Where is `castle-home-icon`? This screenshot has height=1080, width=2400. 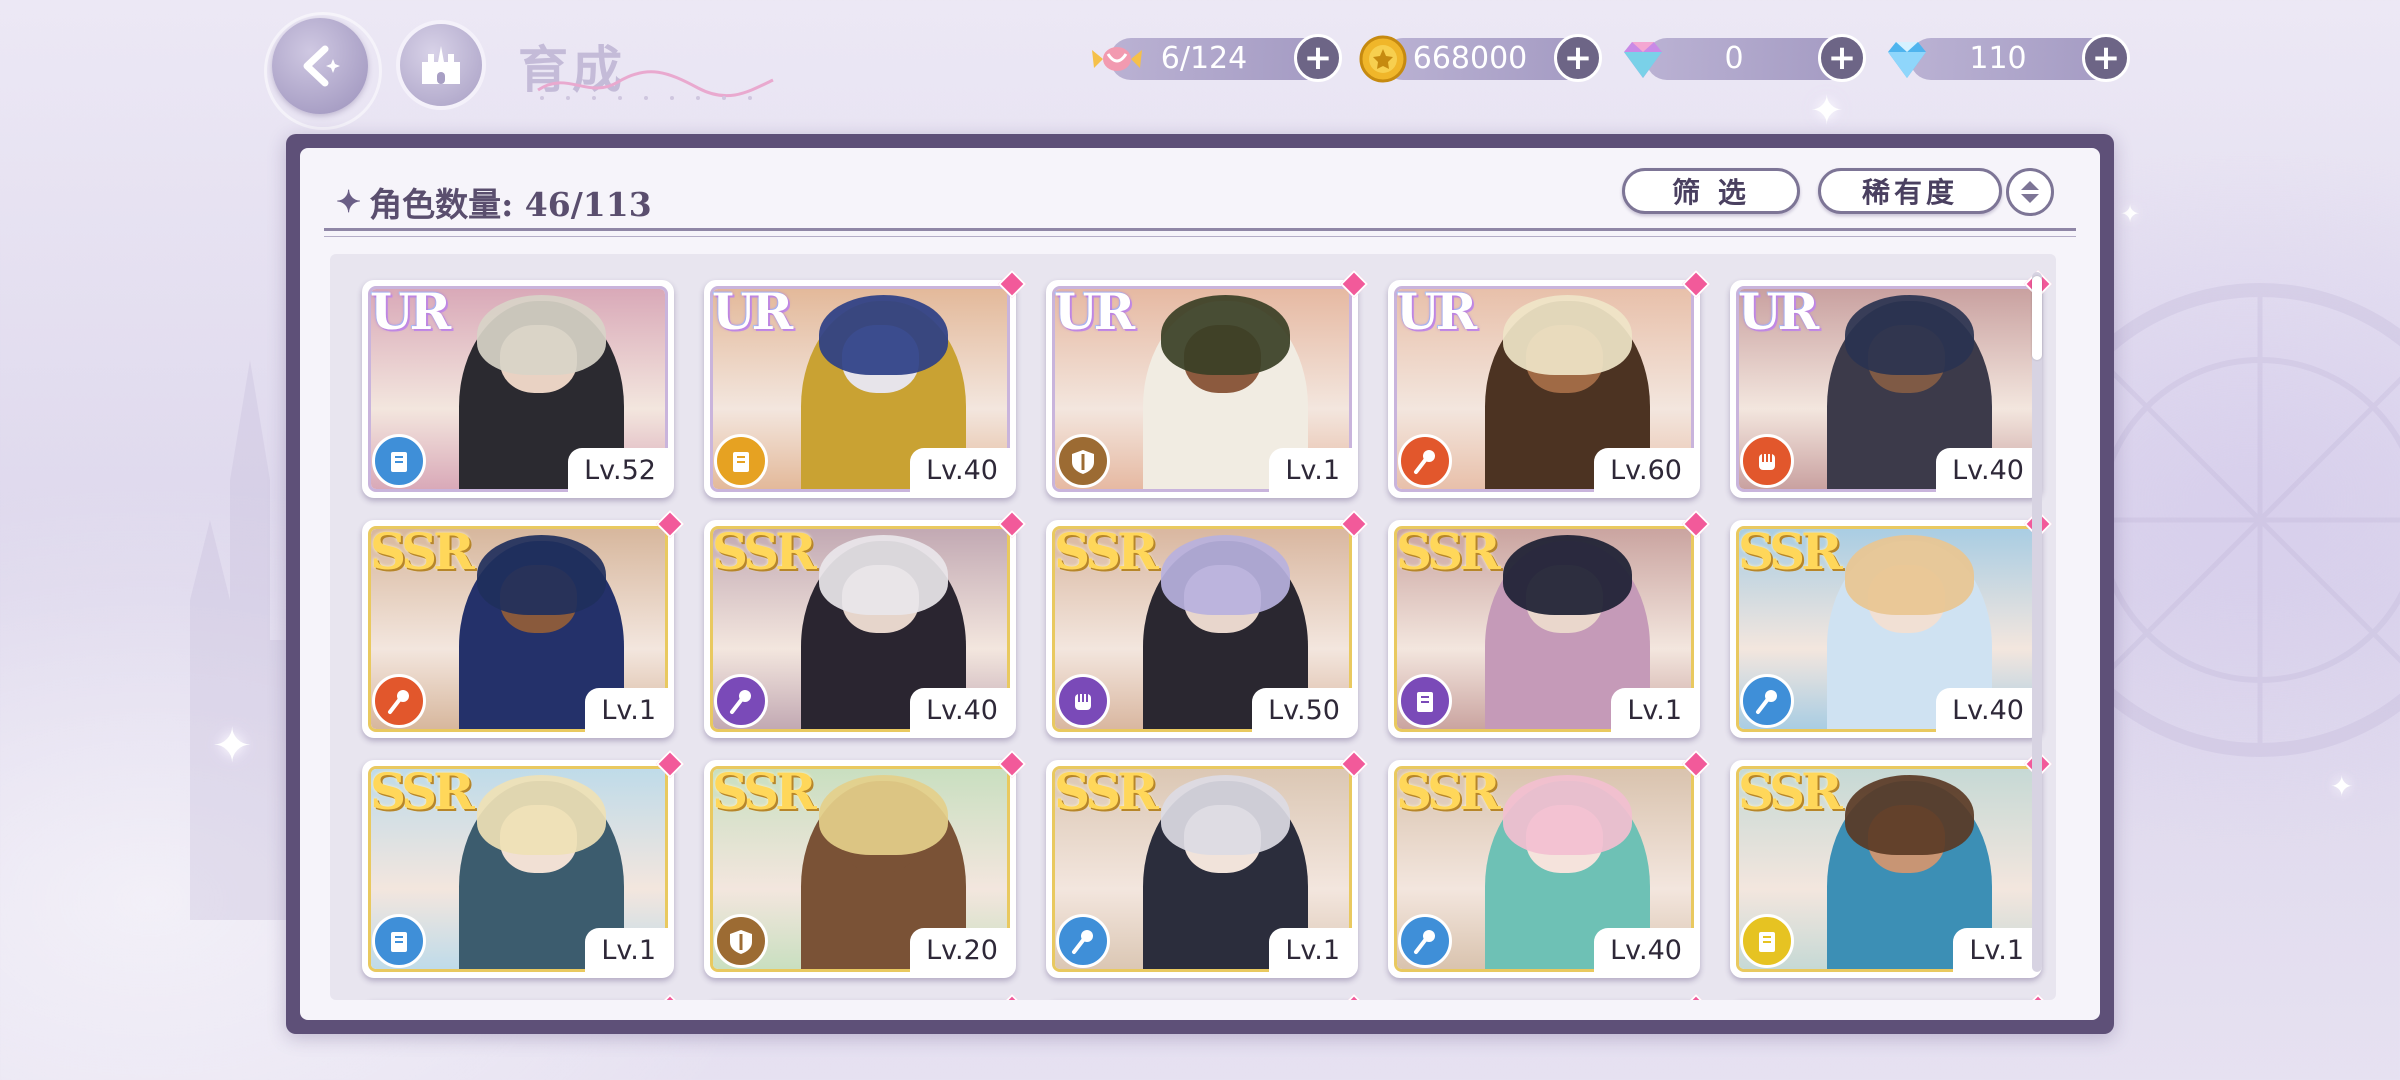
castle-home-icon is located at coordinates (441, 65).